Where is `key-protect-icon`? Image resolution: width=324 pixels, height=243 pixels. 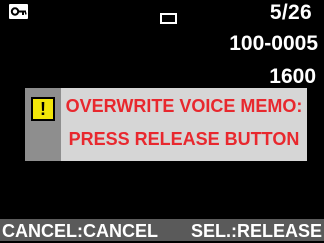
key-protect-icon is located at coordinates (18, 11).